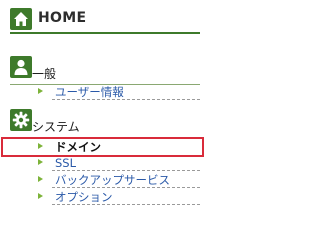  What do you see at coordinates (103, 147) in the screenshot?
I see `sidebar-item-domain: ドメイン` at bounding box center [103, 147].